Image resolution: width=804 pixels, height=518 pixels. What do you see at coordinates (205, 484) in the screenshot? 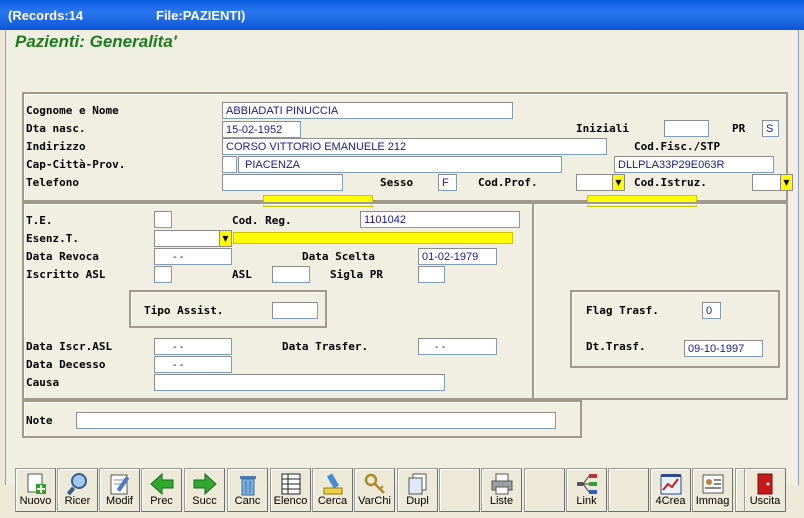
I see `arrow-right-icon` at bounding box center [205, 484].